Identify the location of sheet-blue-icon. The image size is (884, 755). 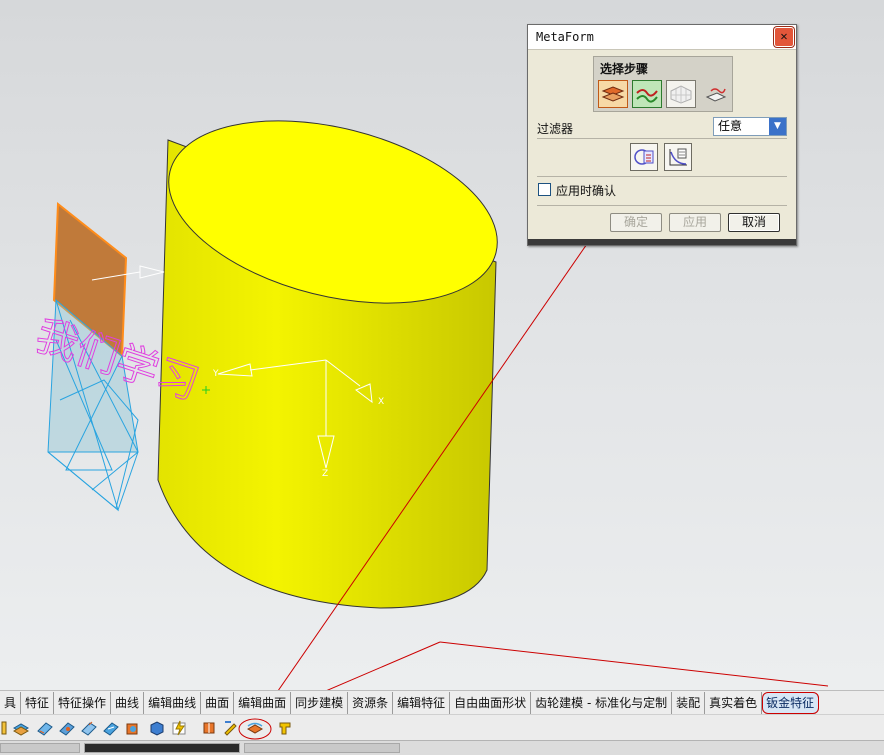
(21, 728).